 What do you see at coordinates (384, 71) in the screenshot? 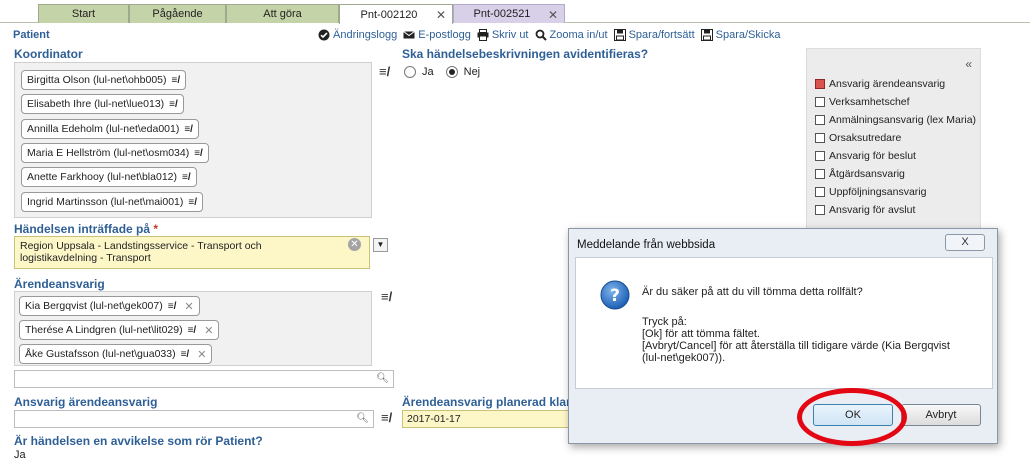
I see `coordinator-sign-button: ≡/` at bounding box center [384, 71].